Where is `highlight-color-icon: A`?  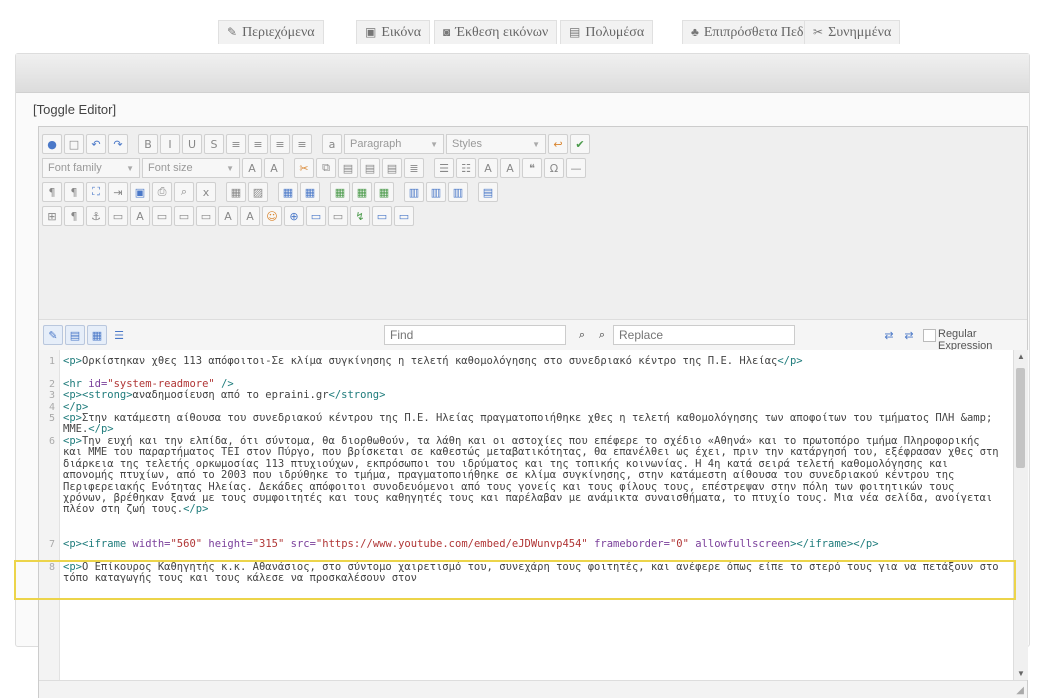 highlight-color-icon: A is located at coordinates (274, 168).